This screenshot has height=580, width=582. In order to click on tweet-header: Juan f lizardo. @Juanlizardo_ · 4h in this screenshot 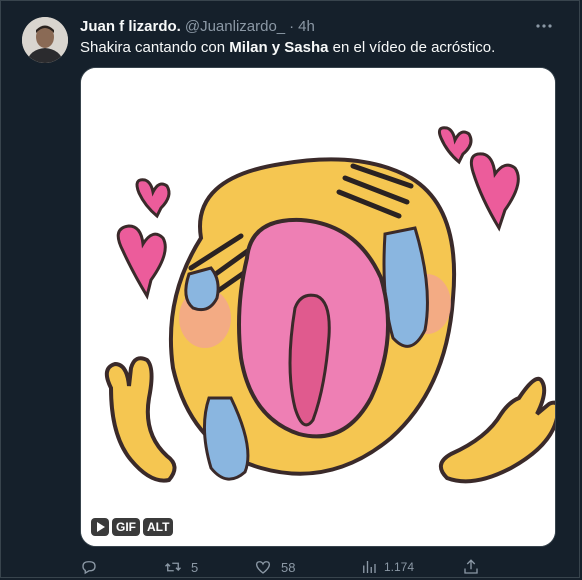, I will do `click(319, 26)`.